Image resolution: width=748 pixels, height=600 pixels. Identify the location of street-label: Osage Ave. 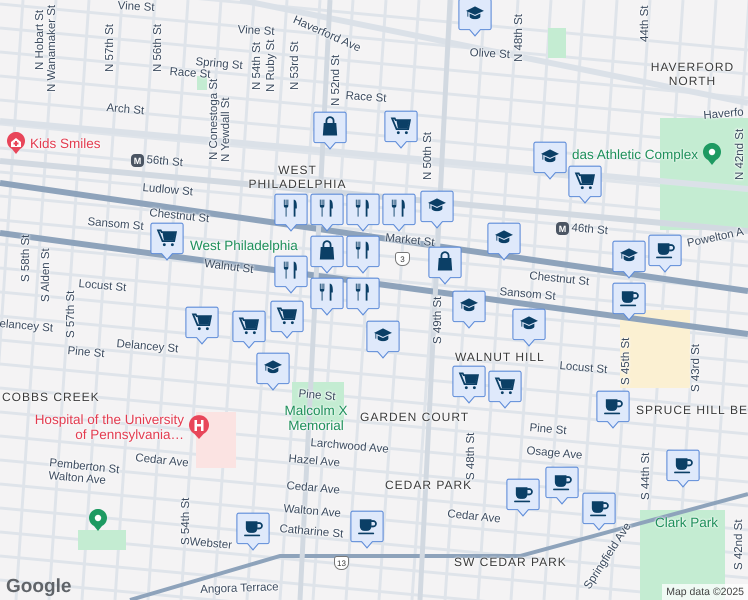
(554, 454).